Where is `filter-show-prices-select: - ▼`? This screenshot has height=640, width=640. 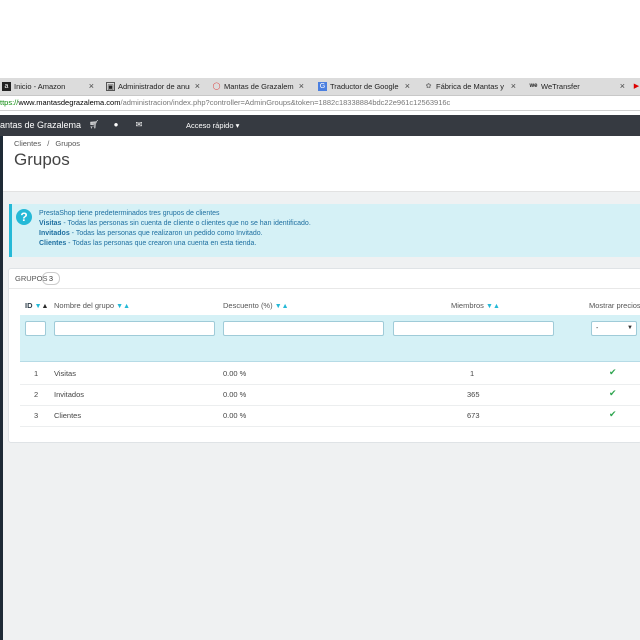 filter-show-prices-select: - ▼ is located at coordinates (614, 328).